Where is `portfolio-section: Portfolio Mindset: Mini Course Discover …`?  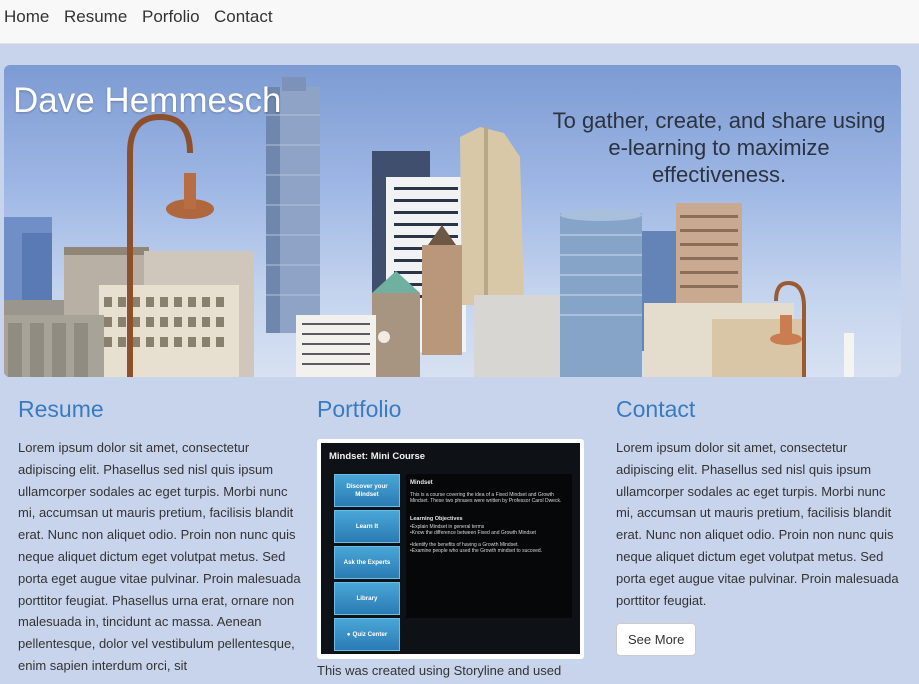 portfolio-section: Portfolio Mindset: Mini Course Discover … is located at coordinates (460, 537).